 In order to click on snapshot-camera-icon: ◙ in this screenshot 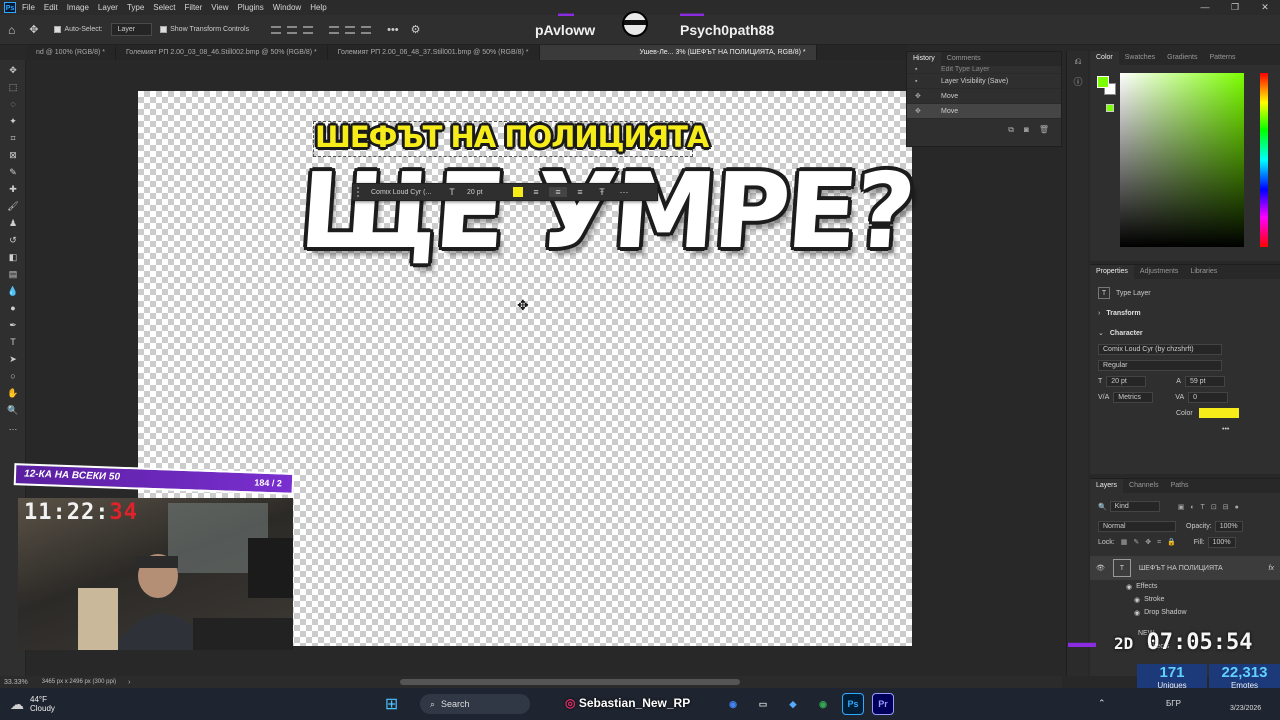, I will do `click(1026, 130)`.